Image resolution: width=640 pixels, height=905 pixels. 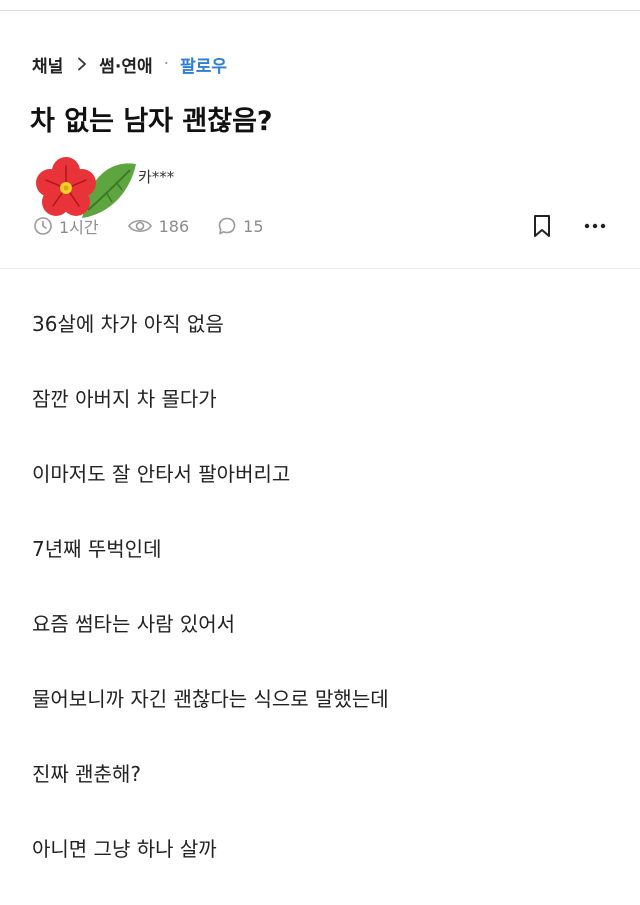 I want to click on body-line: 물어보니까 자긴 괜찮다는 식으로 말했는데, so click(x=210, y=699).